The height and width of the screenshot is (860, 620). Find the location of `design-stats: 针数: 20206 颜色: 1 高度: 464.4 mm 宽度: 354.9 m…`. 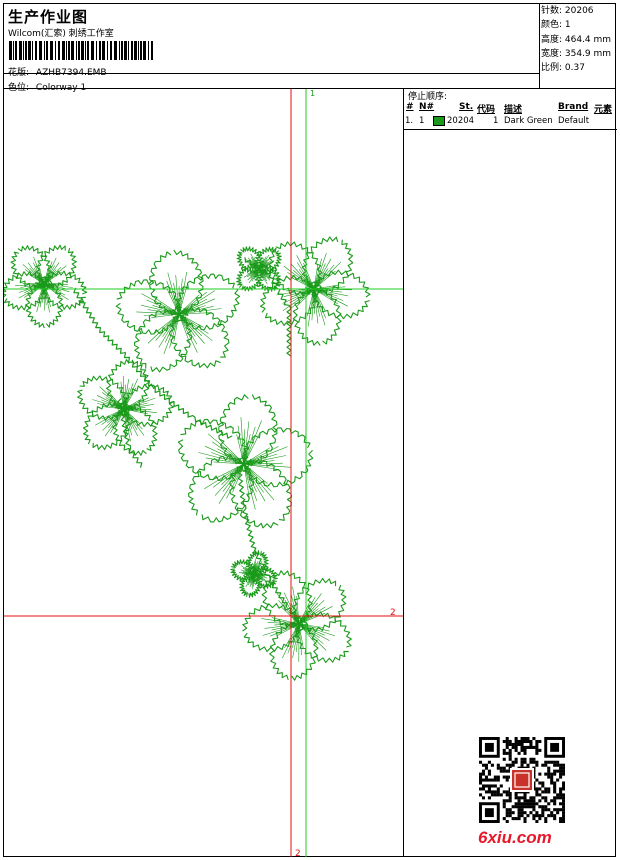

design-stats: 针数: 20206 颜色: 1 高度: 464.4 mm 宽度: 354.9 m… is located at coordinates (578, 39).